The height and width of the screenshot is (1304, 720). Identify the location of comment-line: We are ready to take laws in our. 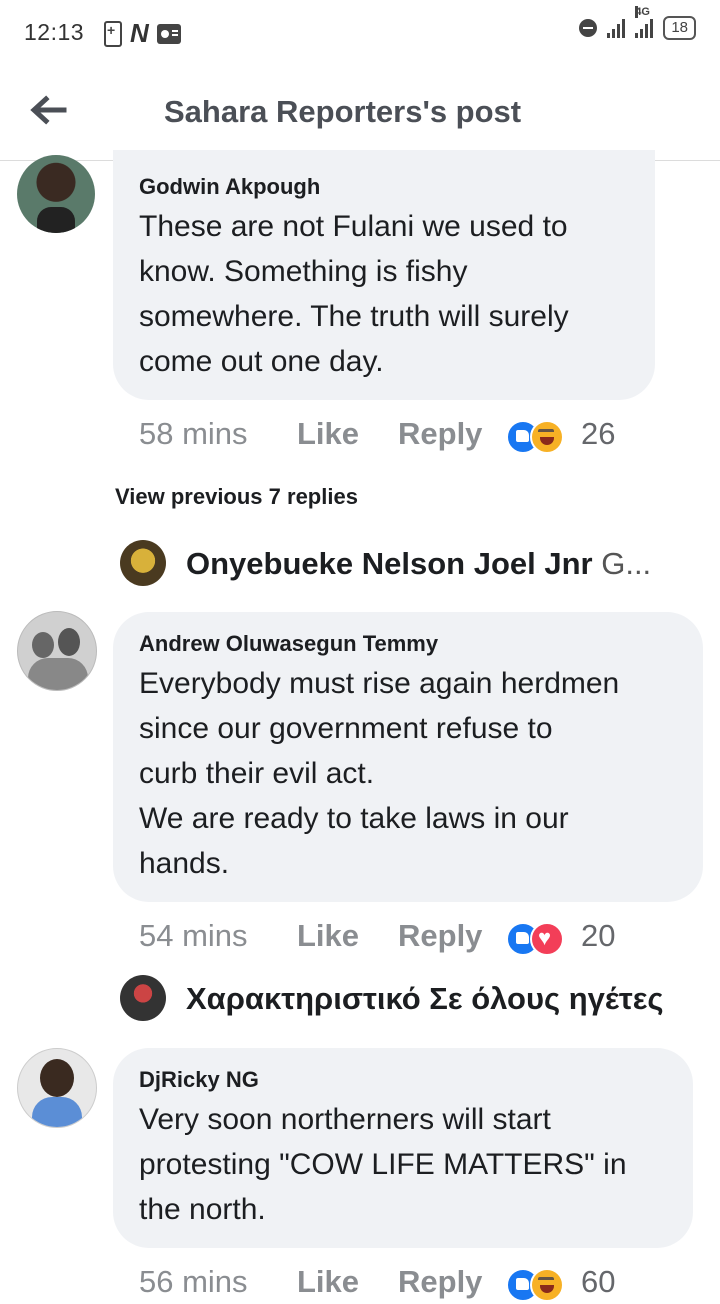
(354, 818).